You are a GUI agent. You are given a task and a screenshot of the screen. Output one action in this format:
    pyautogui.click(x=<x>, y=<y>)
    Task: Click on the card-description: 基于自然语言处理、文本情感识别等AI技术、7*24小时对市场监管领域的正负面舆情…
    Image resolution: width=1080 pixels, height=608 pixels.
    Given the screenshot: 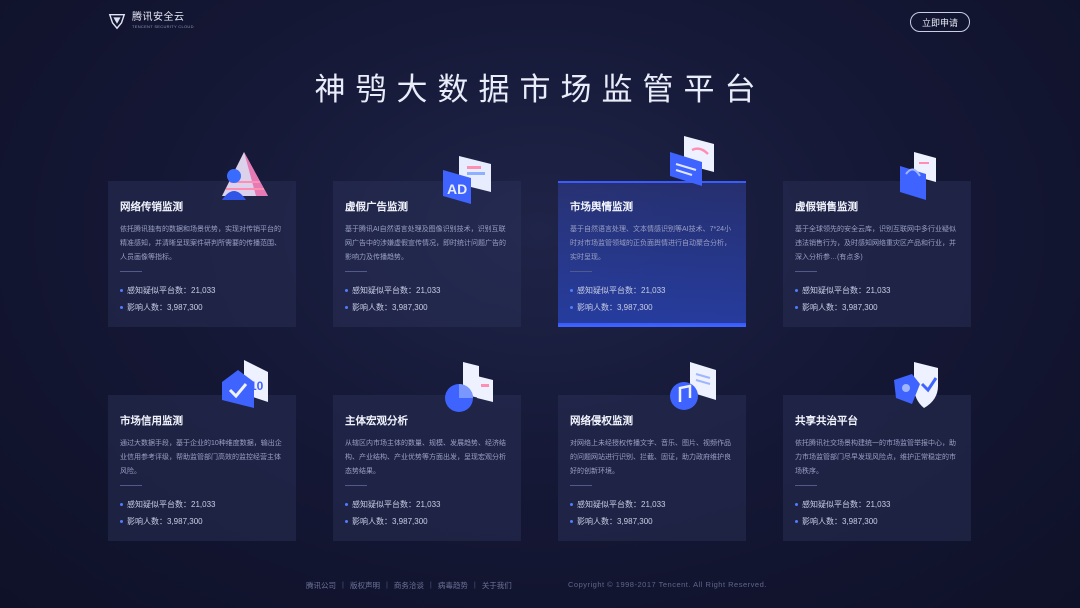 What is the action you would take?
    pyautogui.click(x=651, y=243)
    